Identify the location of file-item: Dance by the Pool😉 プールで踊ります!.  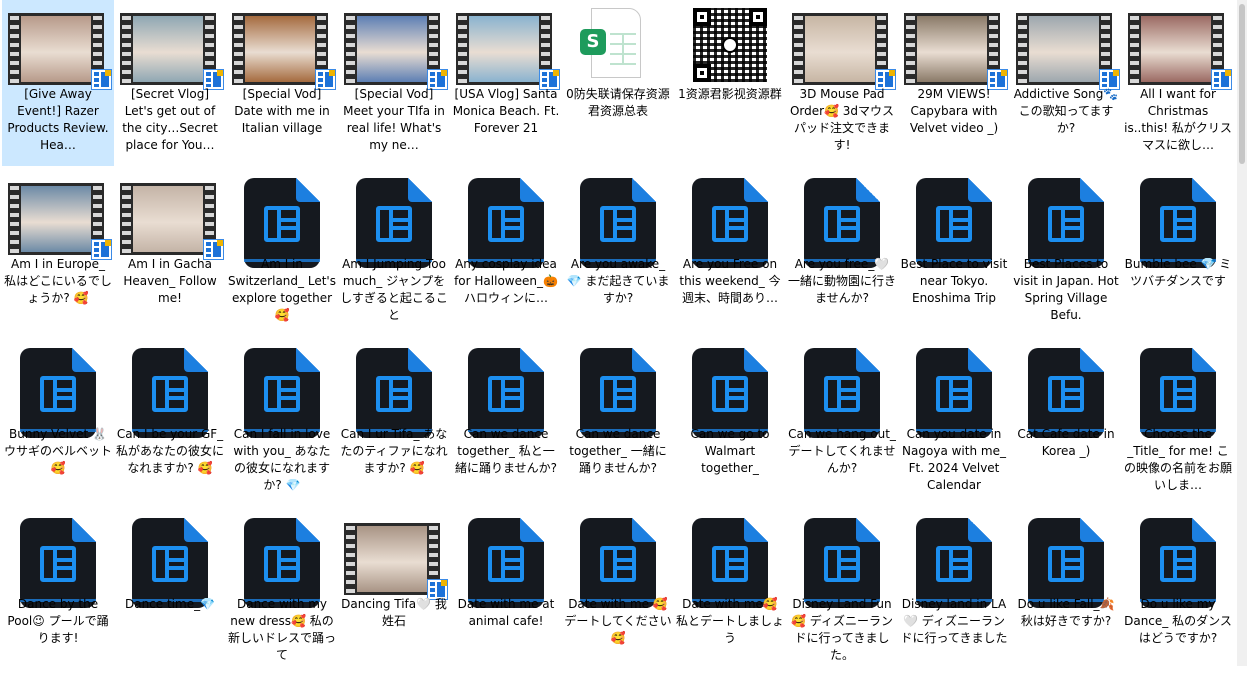
(58, 593).